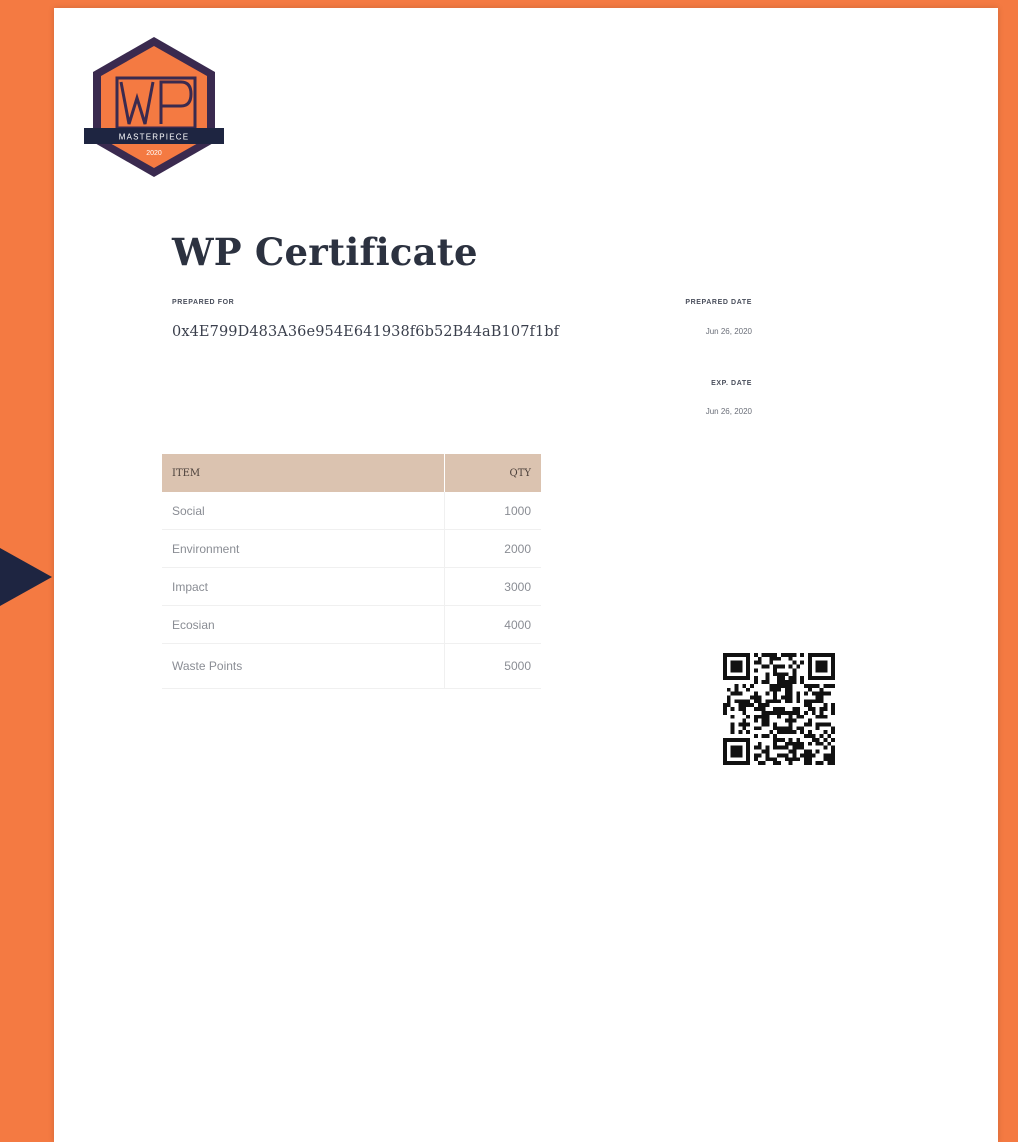 The image size is (1018, 1142). I want to click on row-item: Impact, so click(303, 586).